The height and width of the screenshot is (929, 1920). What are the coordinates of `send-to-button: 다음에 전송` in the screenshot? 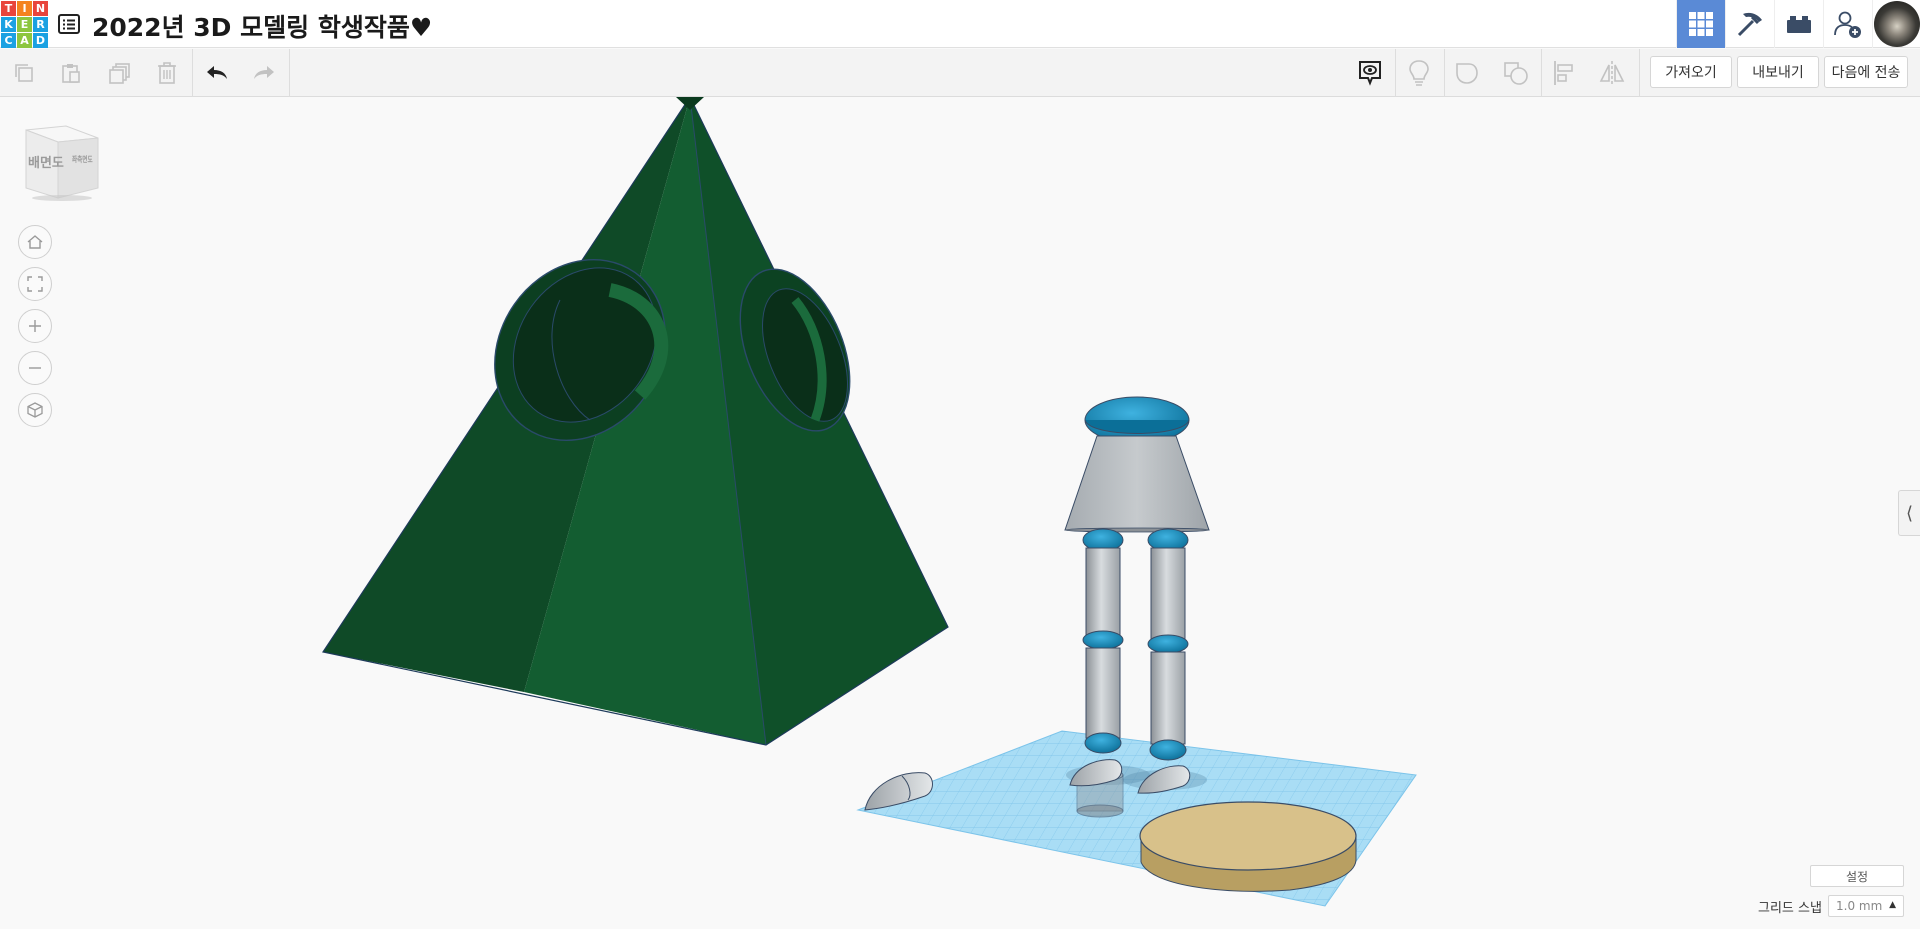 It's located at (1866, 72).